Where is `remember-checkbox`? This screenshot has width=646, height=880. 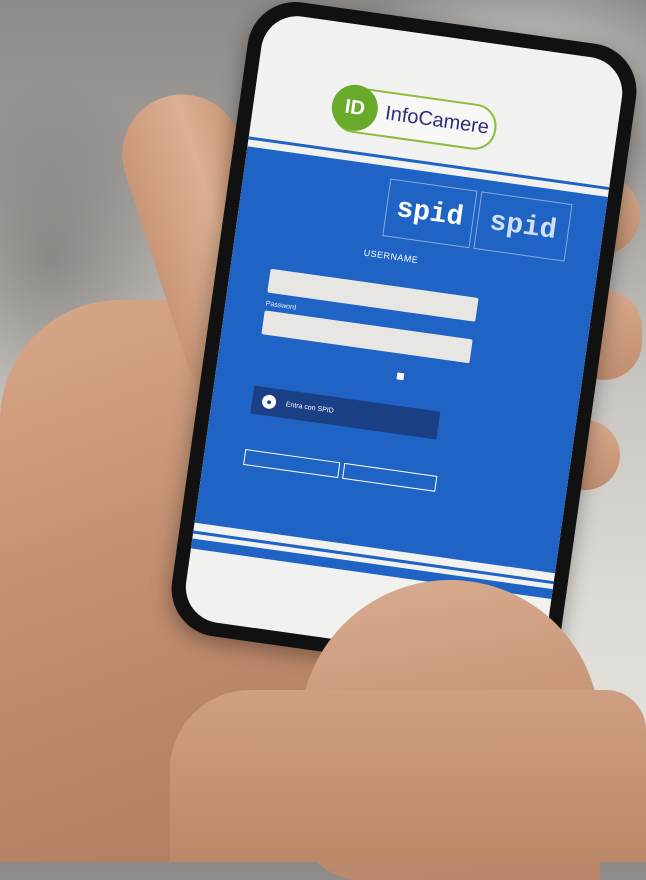
remember-checkbox is located at coordinates (400, 376).